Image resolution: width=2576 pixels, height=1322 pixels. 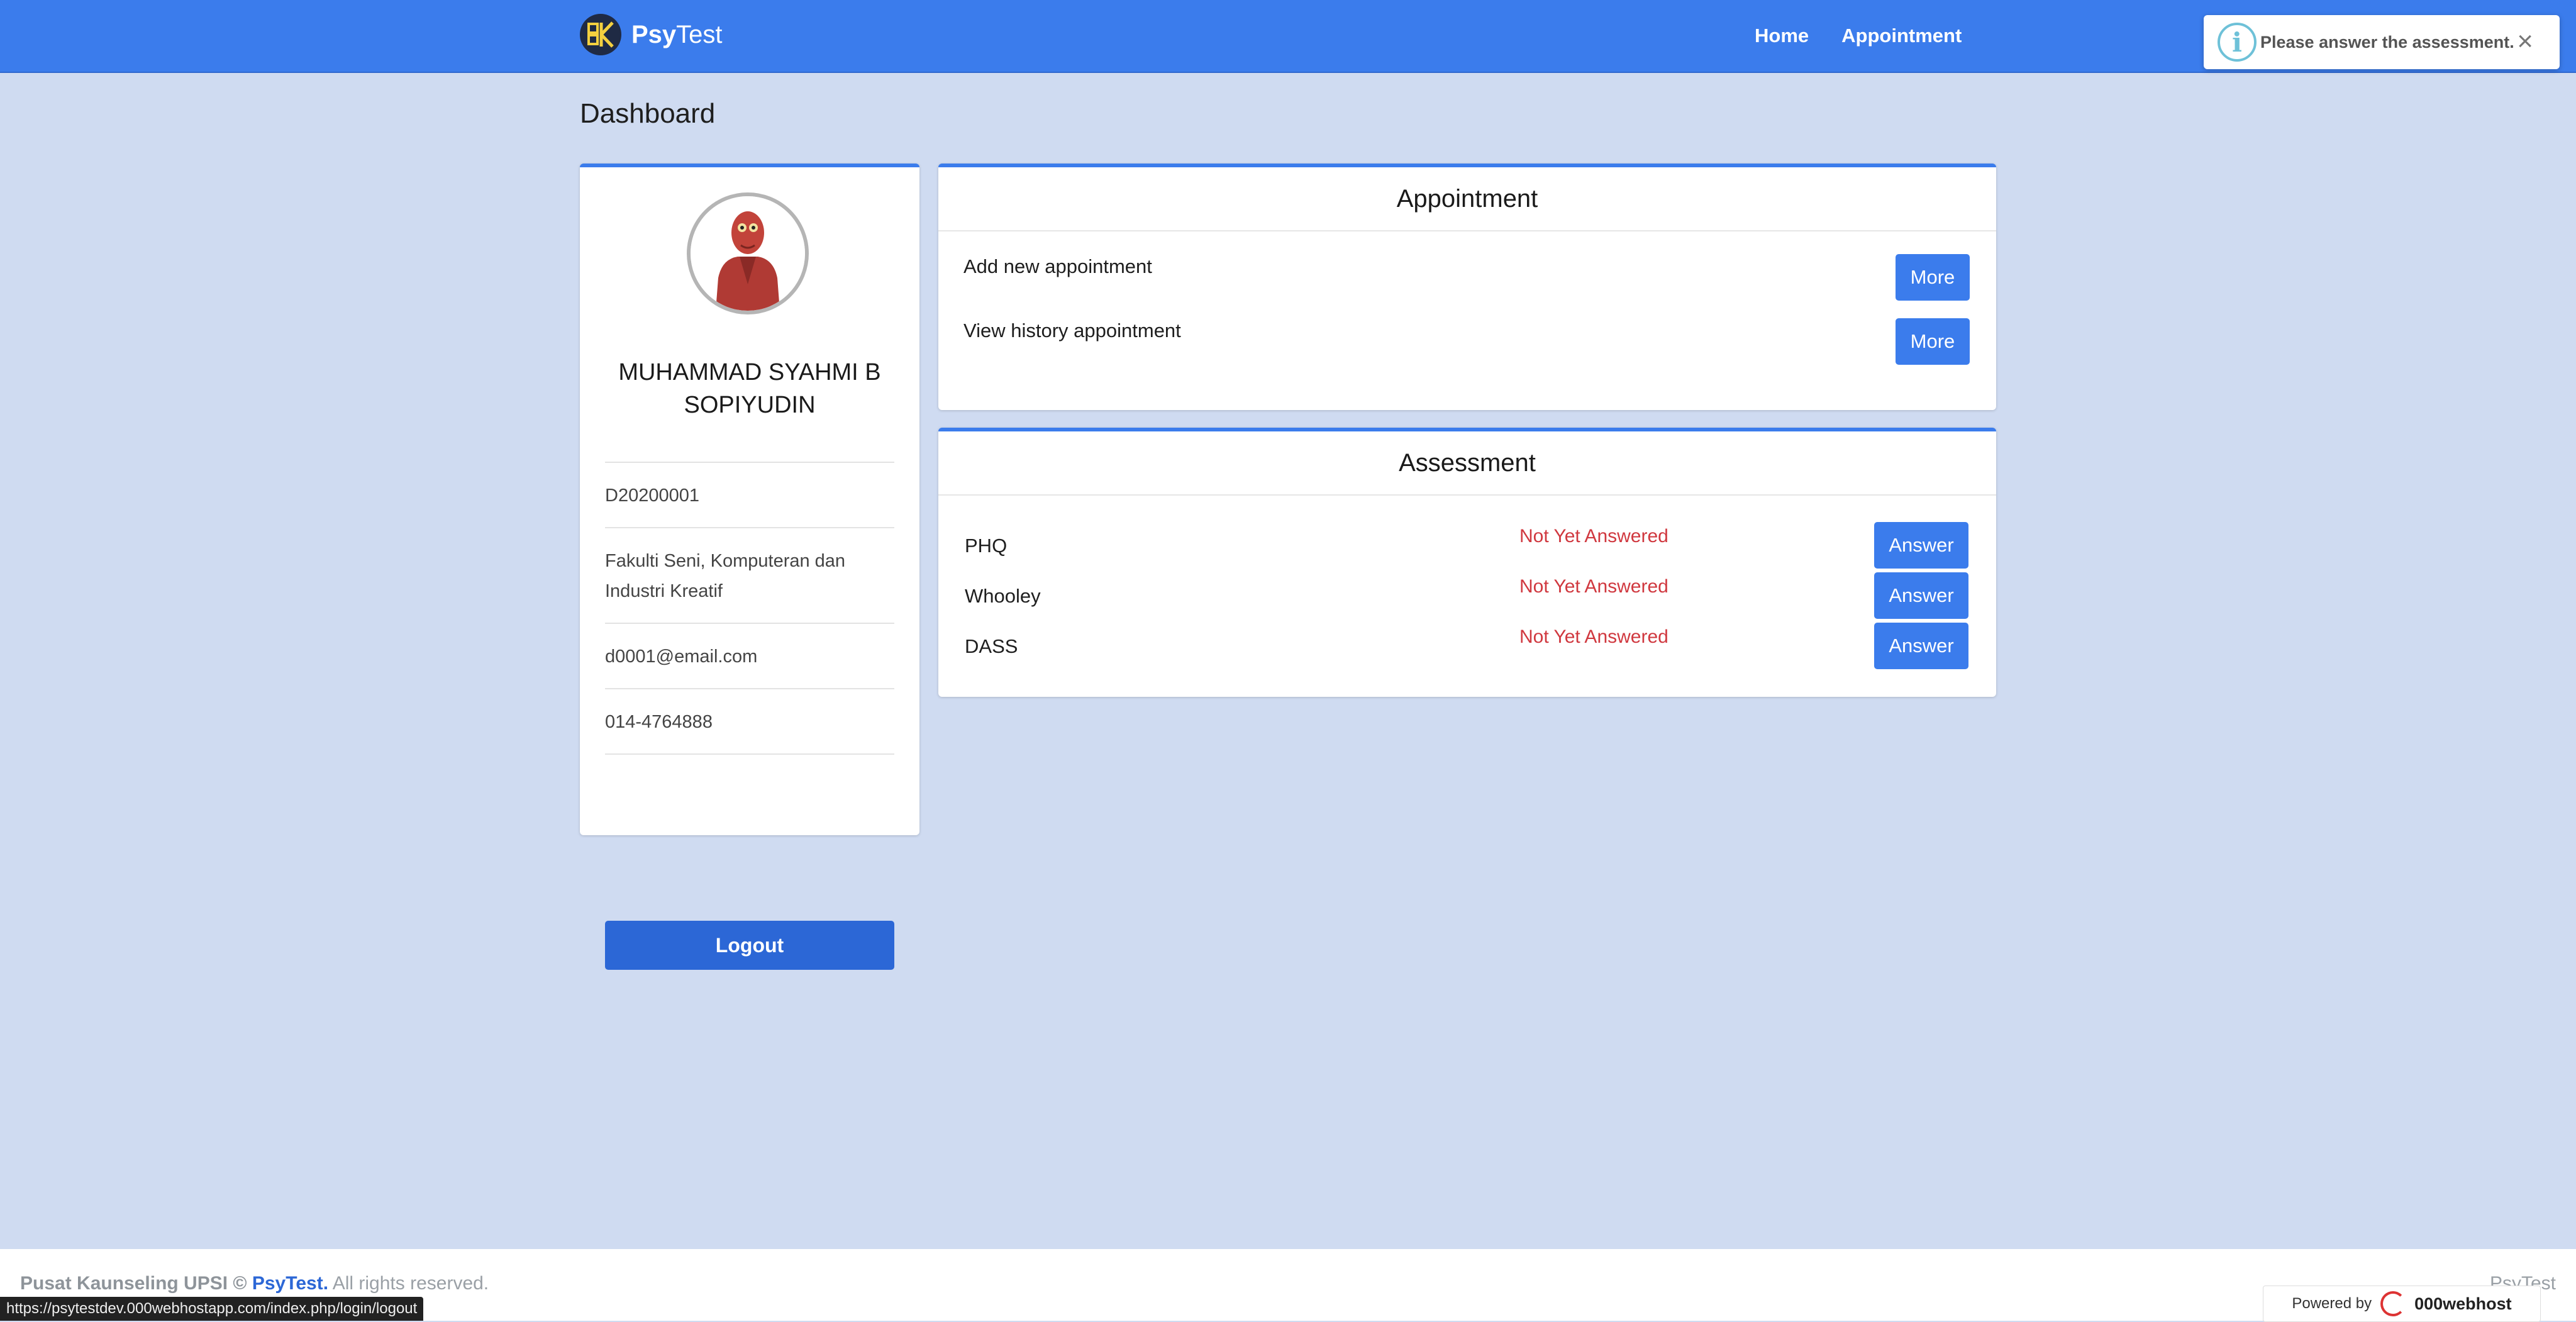 I want to click on assessment-dass-status: Not Yet Answered, so click(x=1593, y=636).